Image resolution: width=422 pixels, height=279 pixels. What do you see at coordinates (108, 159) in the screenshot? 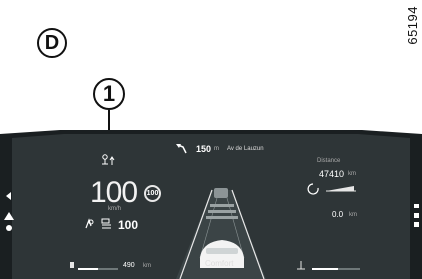
I see `navigation-icon` at bounding box center [108, 159].